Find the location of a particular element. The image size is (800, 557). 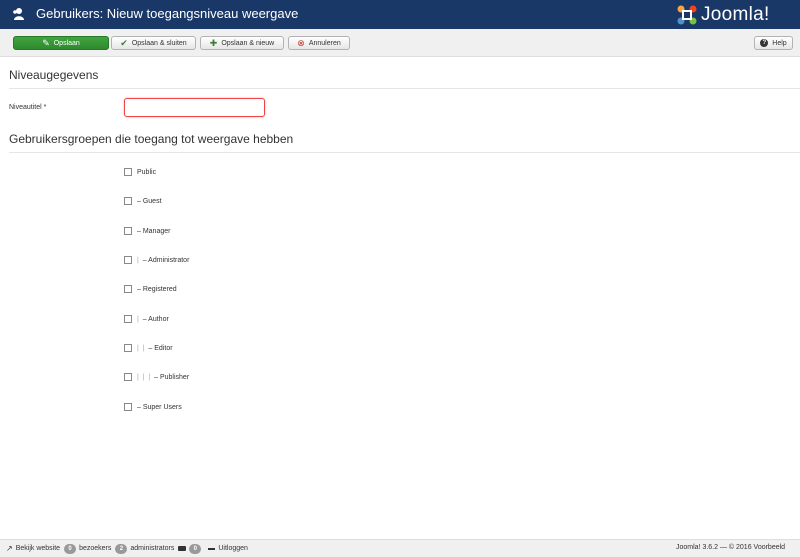

save-button-label: Opslaan is located at coordinates (66, 43).